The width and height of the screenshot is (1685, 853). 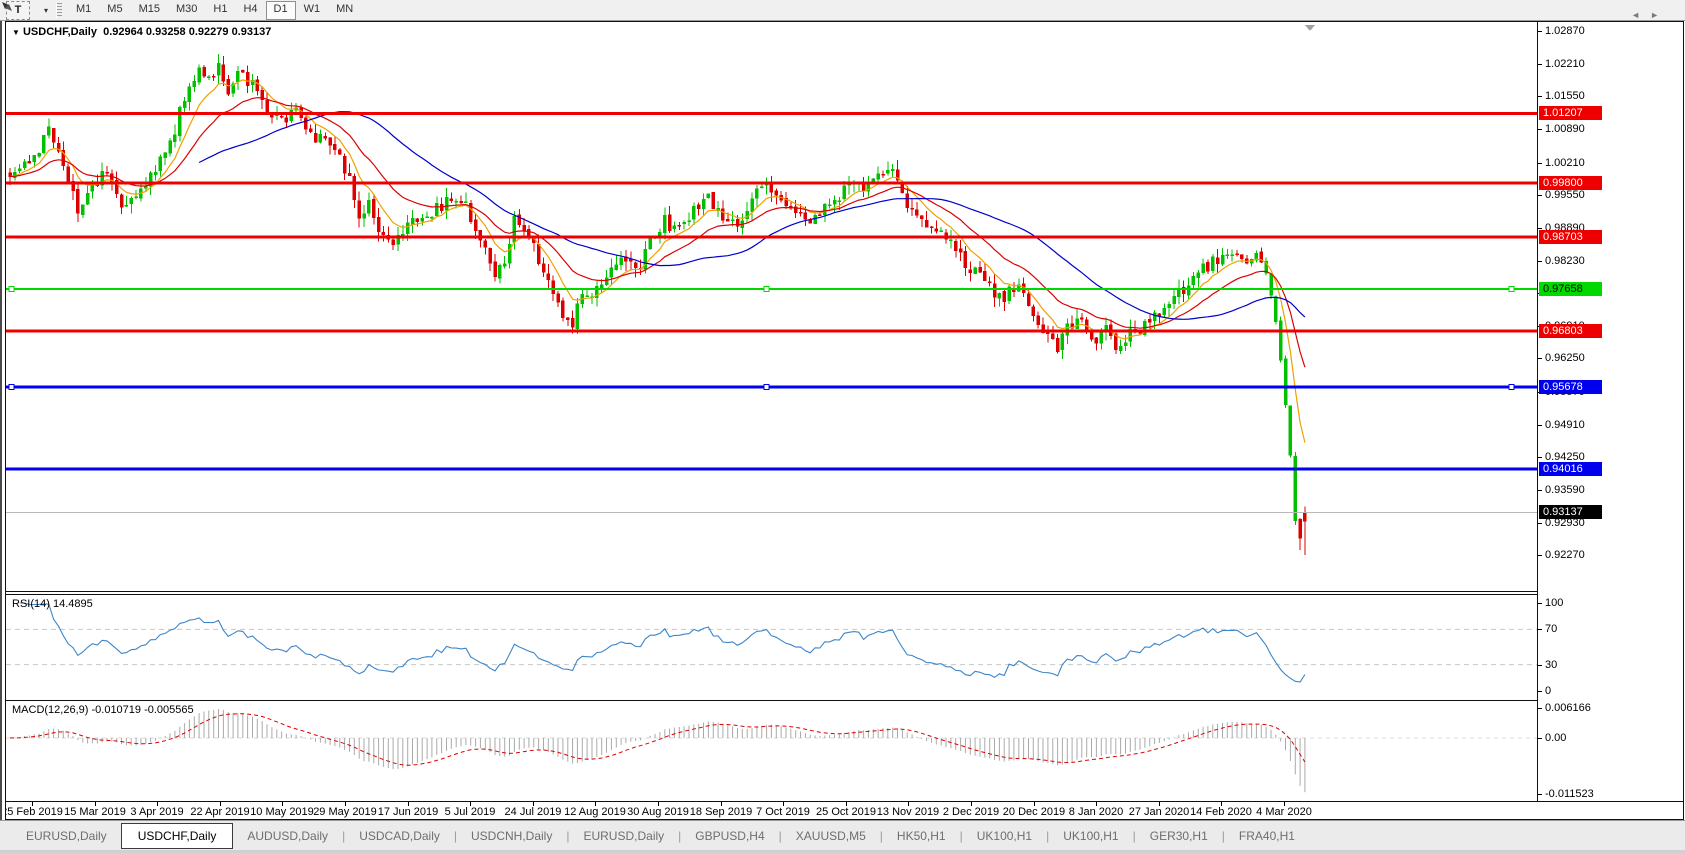 I want to click on ohlc-open: 0.92964, so click(x=123, y=32).